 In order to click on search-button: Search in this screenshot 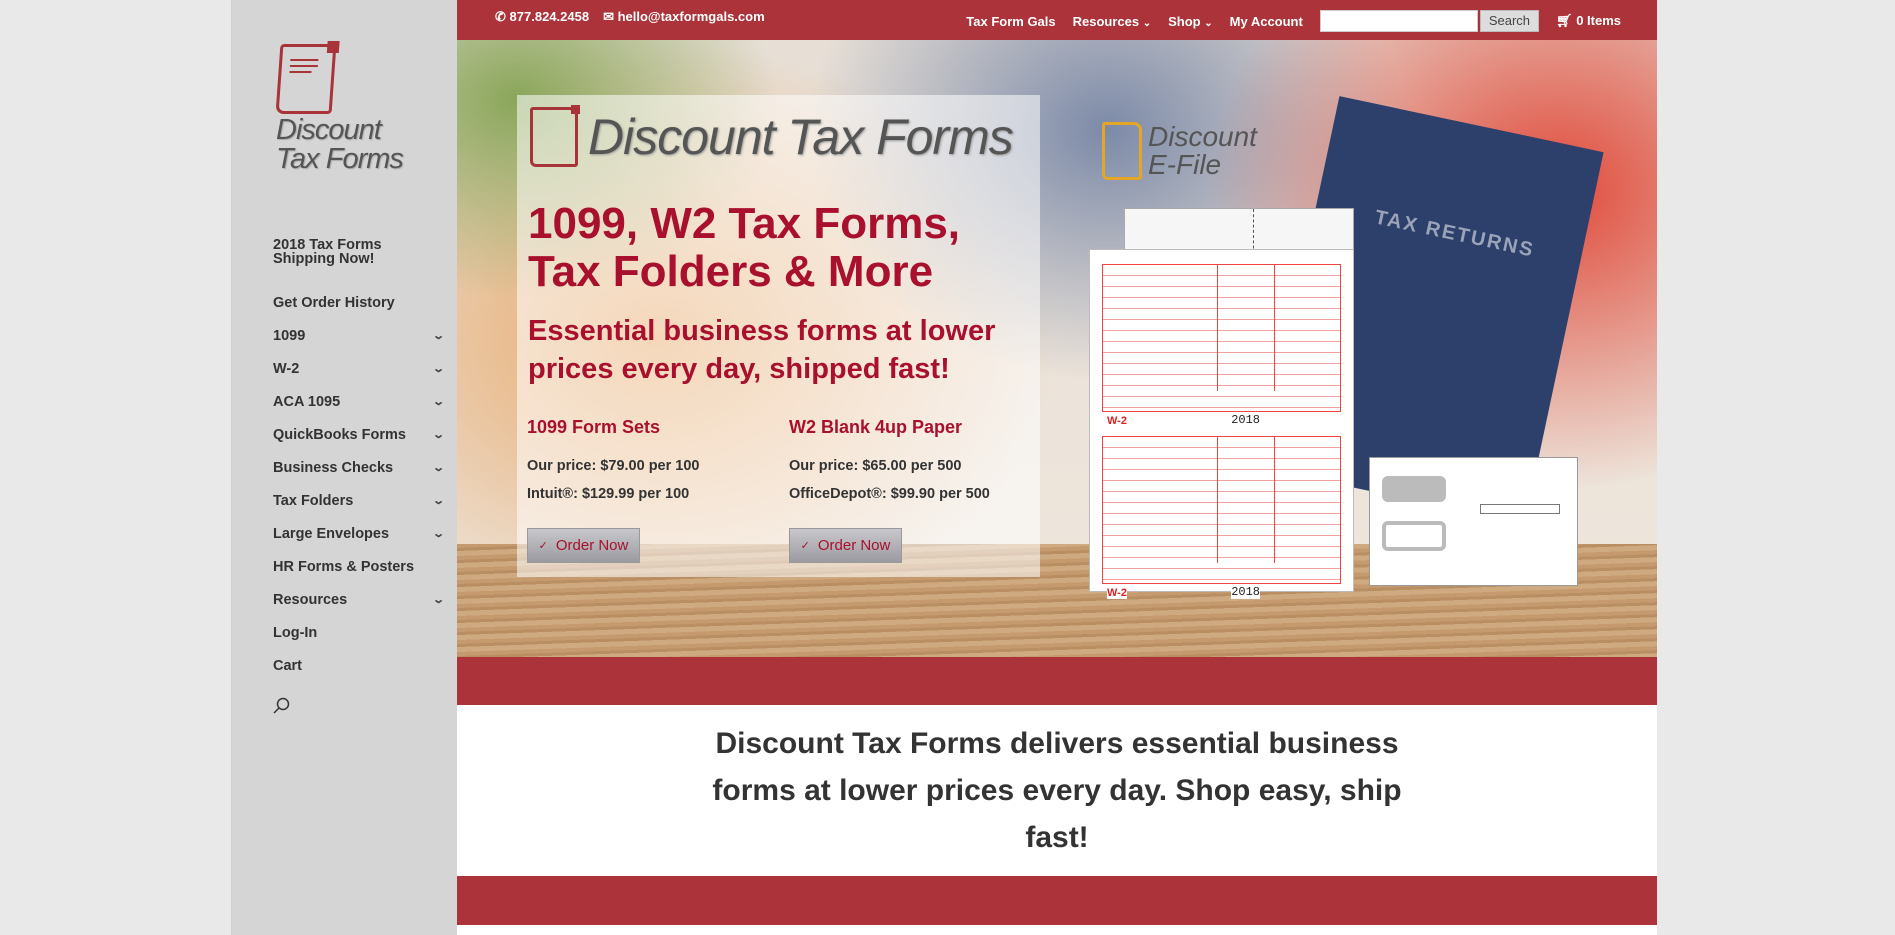, I will do `click(1509, 21)`.